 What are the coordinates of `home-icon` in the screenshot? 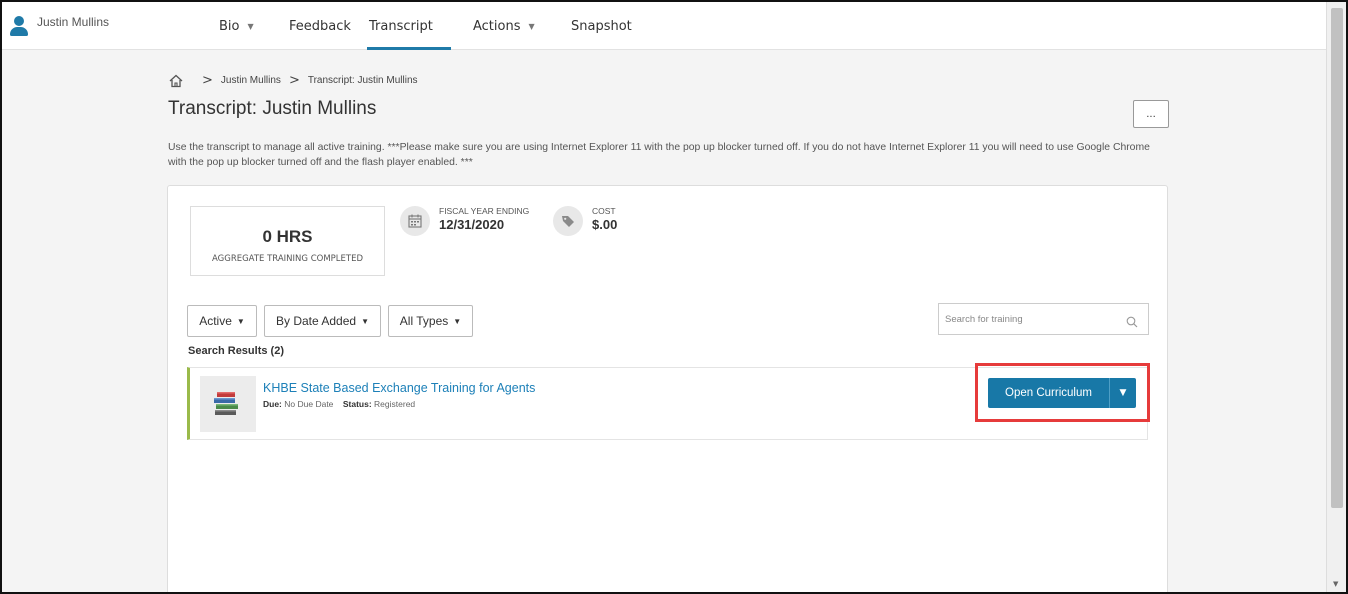 It's located at (176, 81).